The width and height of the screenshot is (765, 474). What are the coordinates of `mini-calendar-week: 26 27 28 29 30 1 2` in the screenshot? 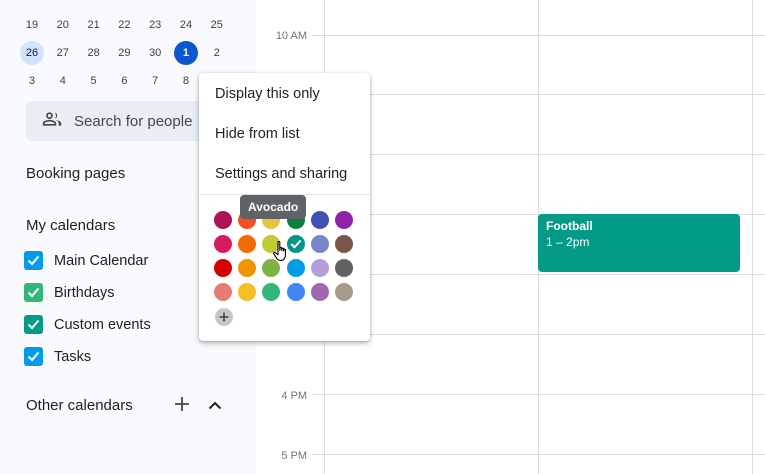 It's located at (128, 53).